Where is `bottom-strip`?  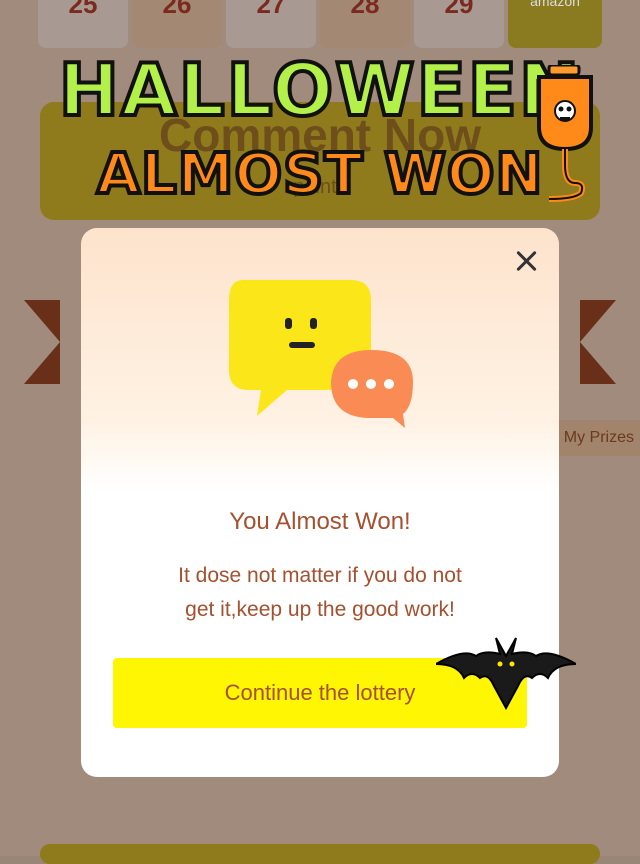
bottom-strip is located at coordinates (320, 854).